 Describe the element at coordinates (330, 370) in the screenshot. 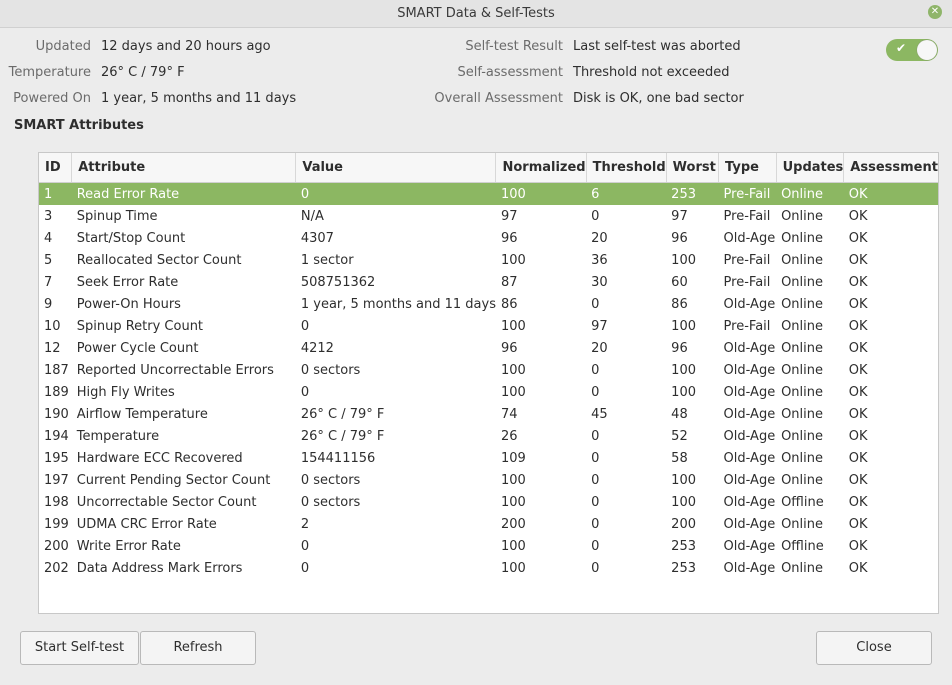

I see `cell-value: 0 sectors` at that location.